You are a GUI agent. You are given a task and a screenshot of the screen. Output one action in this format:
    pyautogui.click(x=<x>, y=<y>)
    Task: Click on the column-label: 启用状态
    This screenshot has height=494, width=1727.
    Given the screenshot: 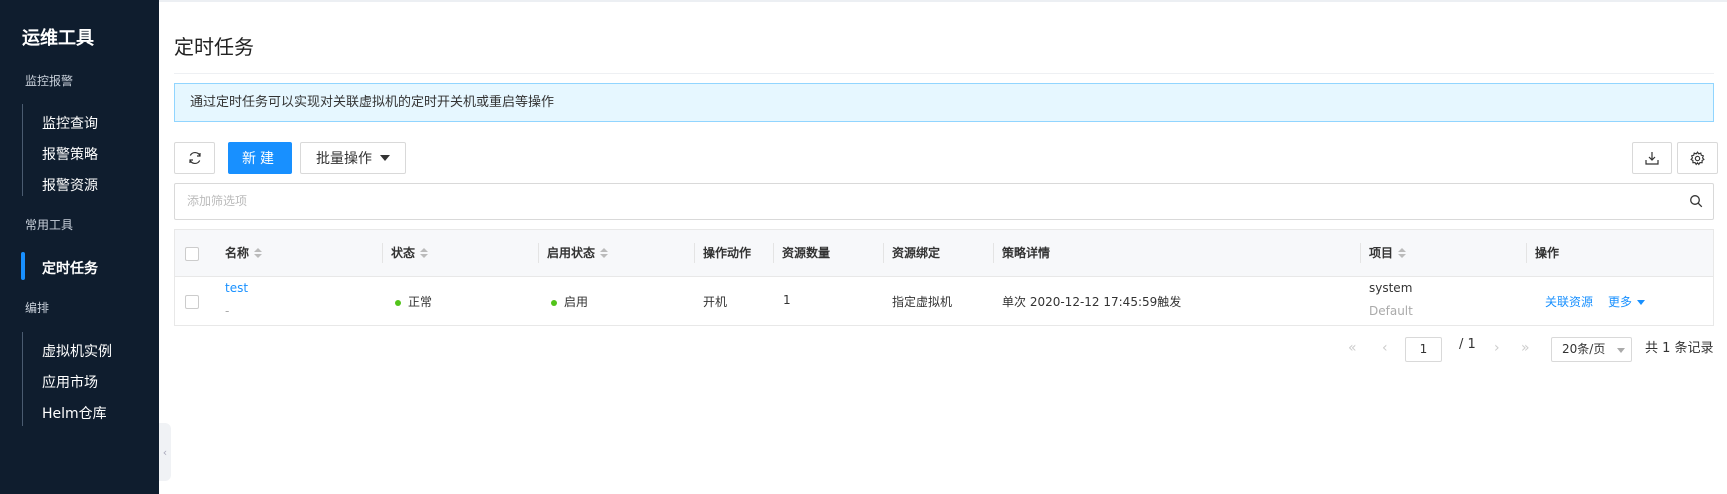 What is the action you would take?
    pyautogui.click(x=571, y=253)
    